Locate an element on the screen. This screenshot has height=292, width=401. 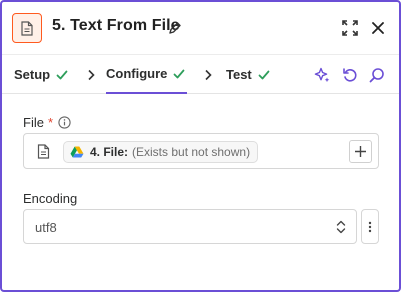
plus-icon is located at coordinates (360, 151).